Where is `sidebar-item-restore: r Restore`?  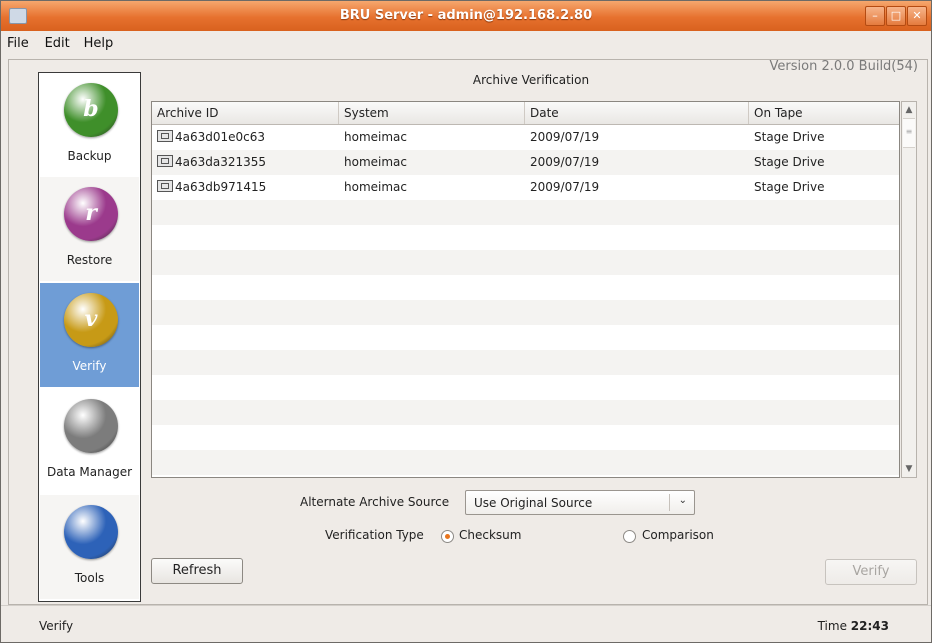 sidebar-item-restore: r Restore is located at coordinates (89, 229).